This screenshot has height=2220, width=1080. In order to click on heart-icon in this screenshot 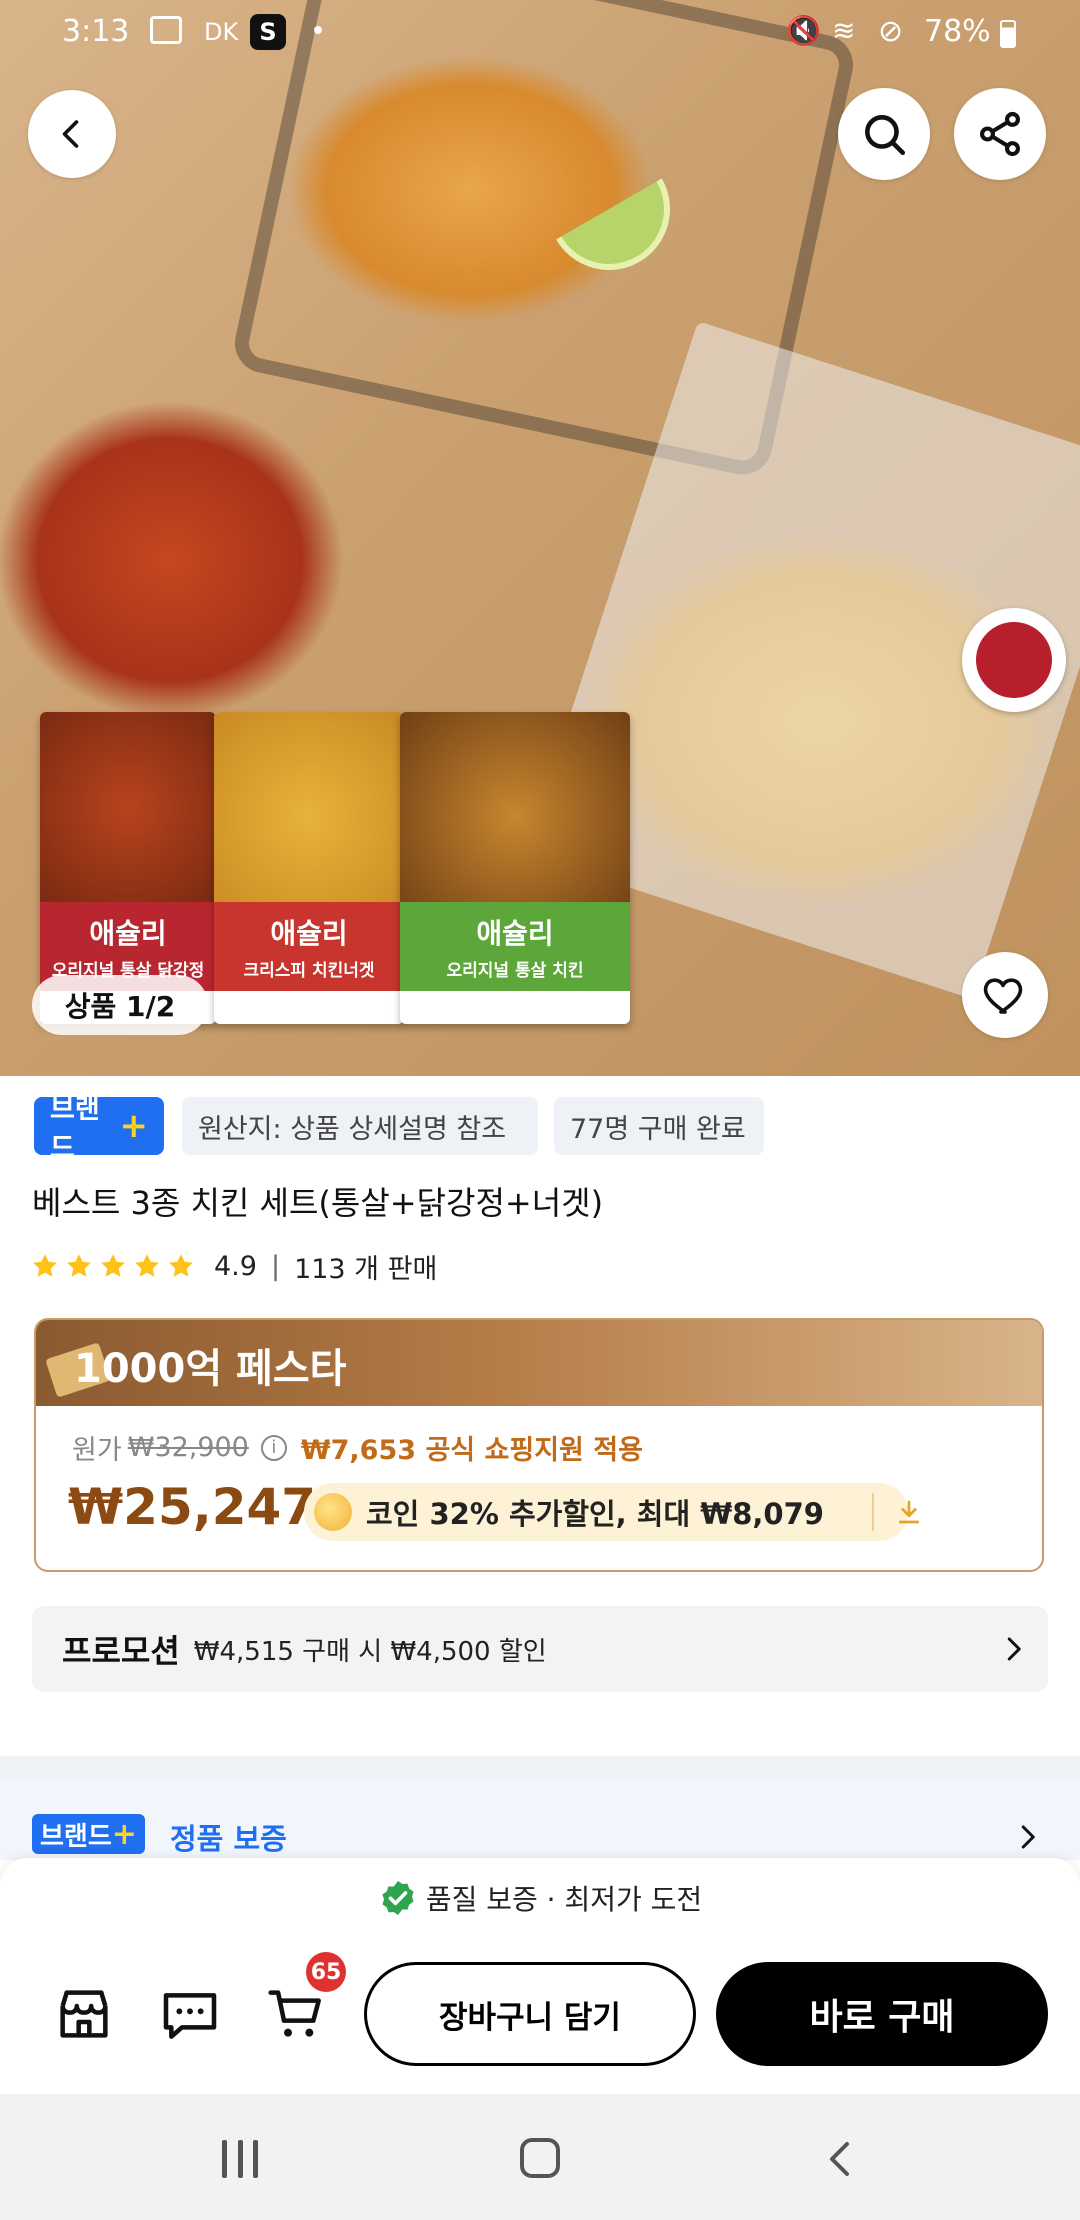, I will do `click(1003, 996)`.